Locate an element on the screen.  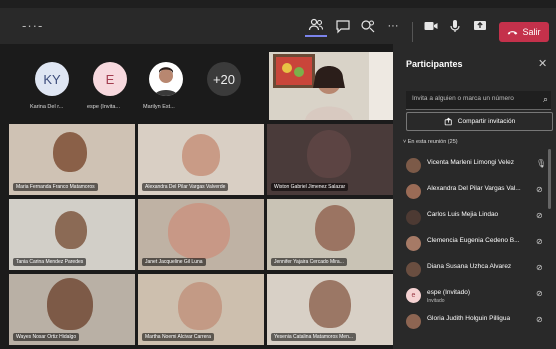
section-label: En esta reunión (25) is located at coordinates (432, 142).